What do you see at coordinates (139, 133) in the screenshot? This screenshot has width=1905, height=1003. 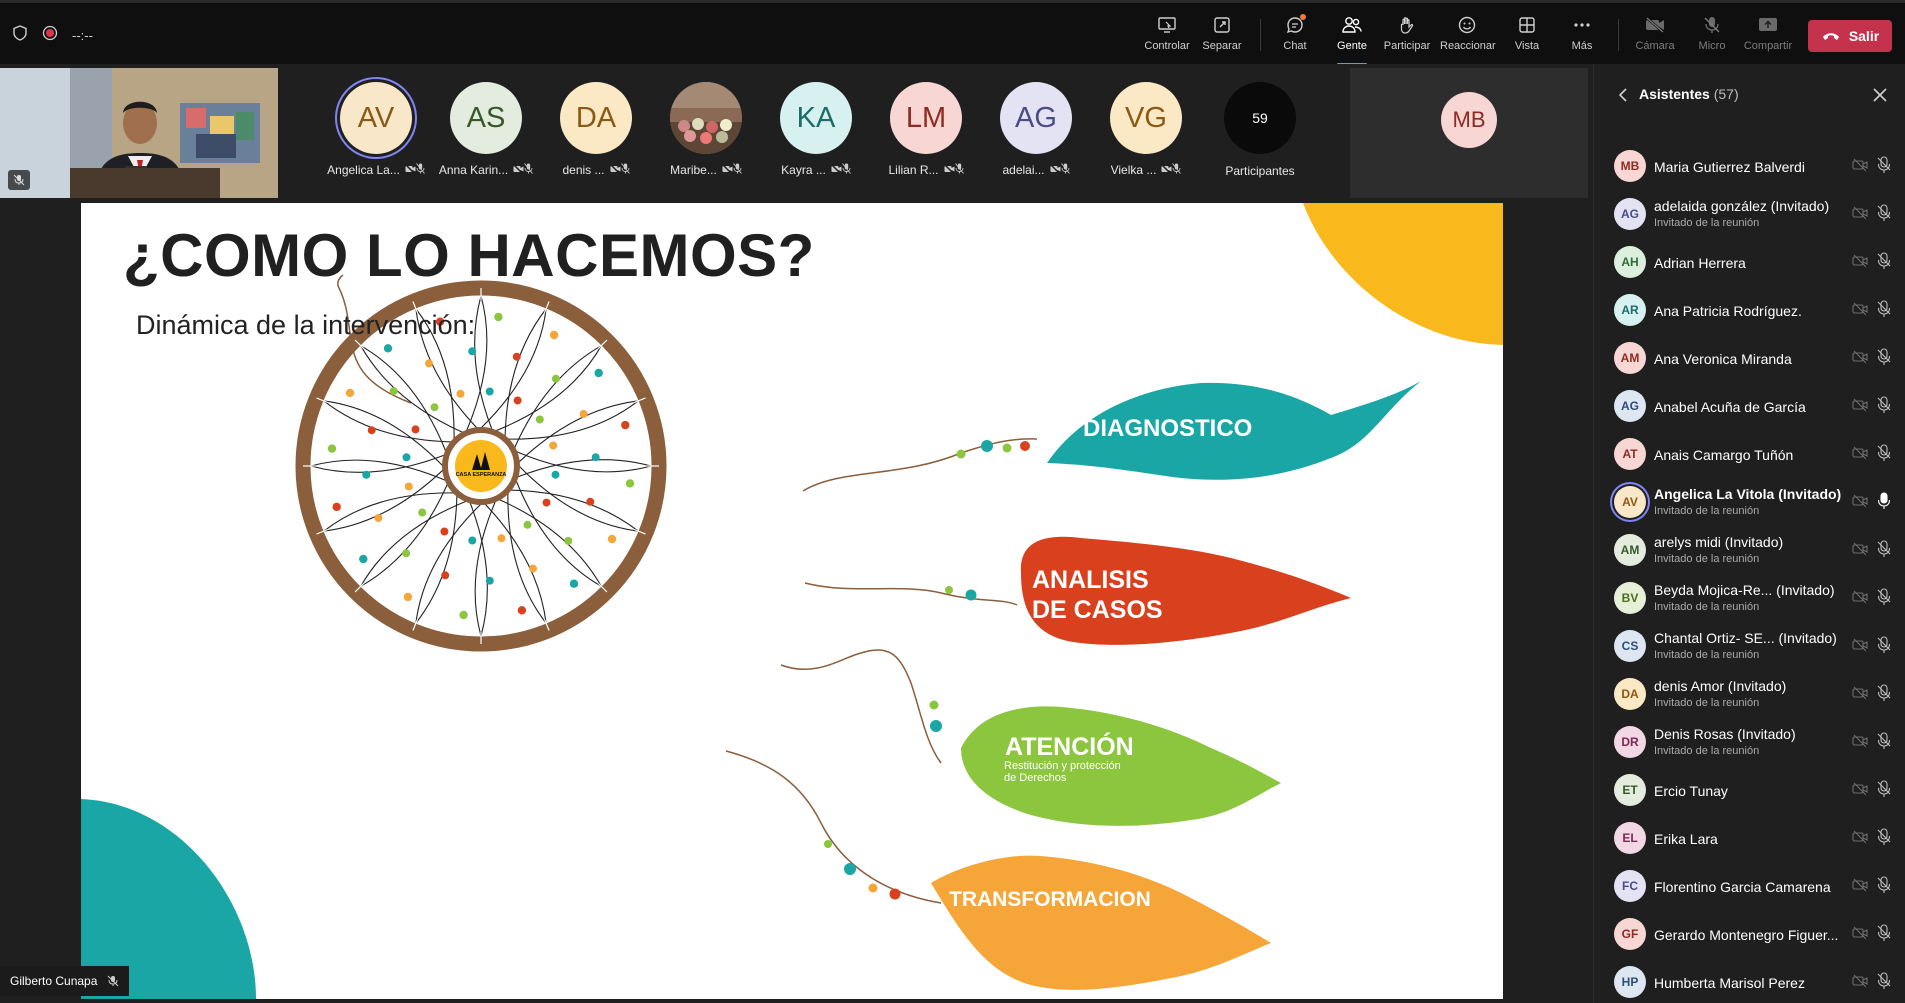 I see `presenter-video` at bounding box center [139, 133].